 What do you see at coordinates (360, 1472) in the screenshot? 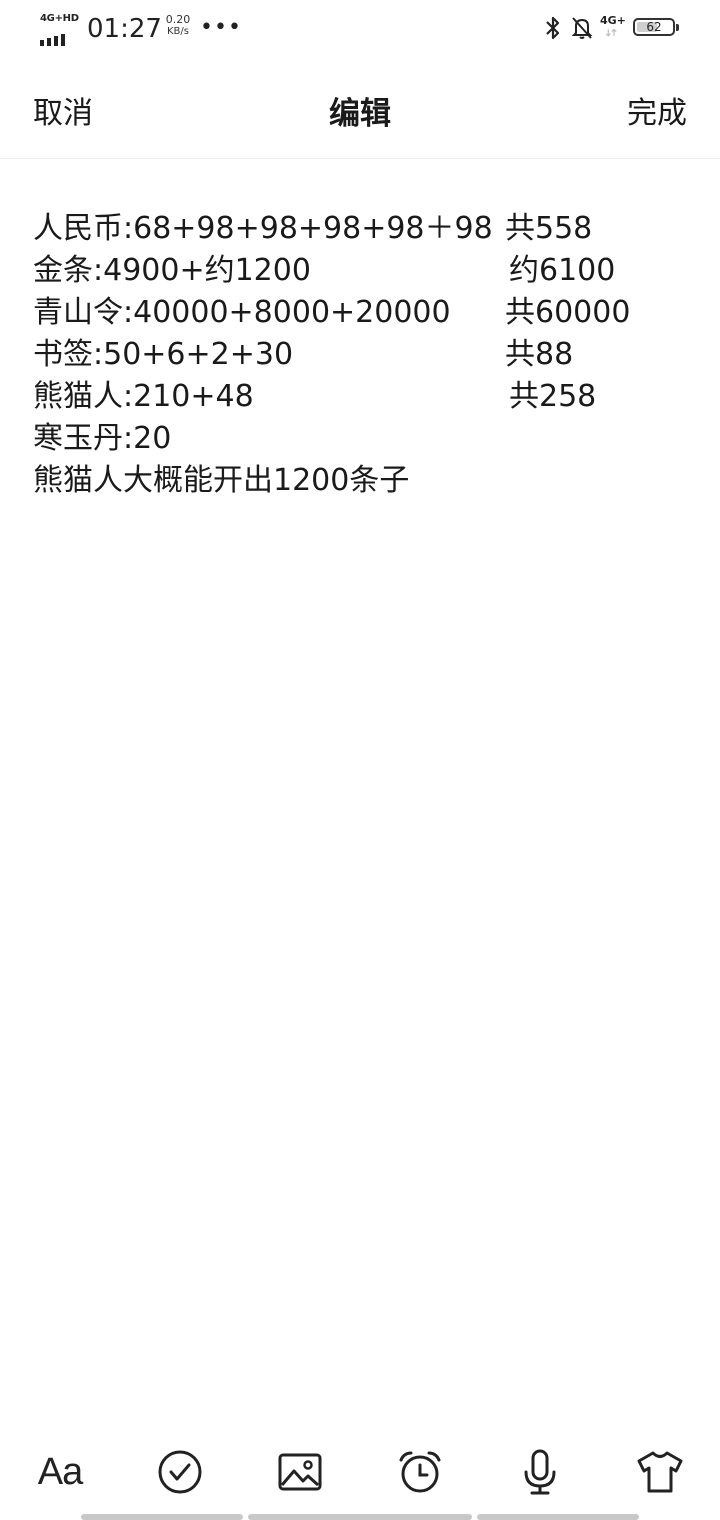
I see `bottom-toolbar: Aa` at bounding box center [360, 1472].